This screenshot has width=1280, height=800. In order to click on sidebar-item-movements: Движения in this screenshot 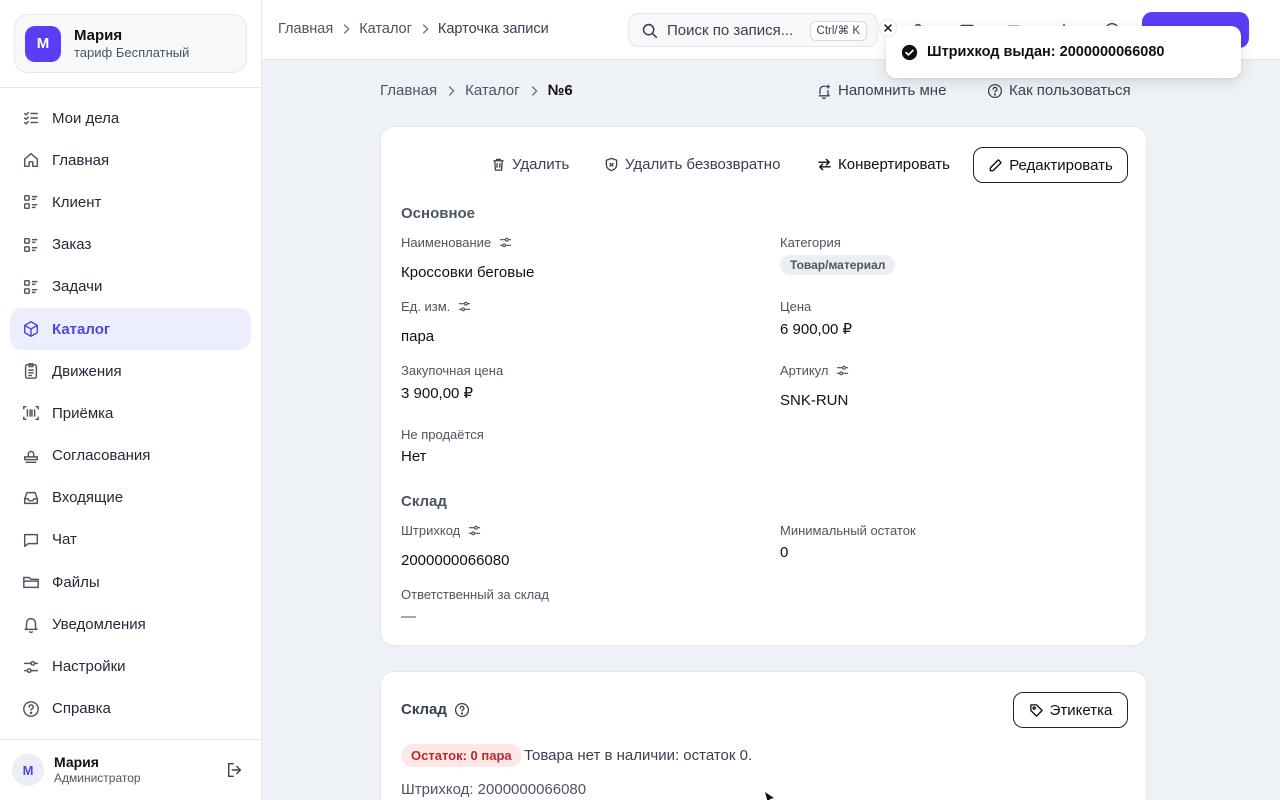, I will do `click(130, 371)`.